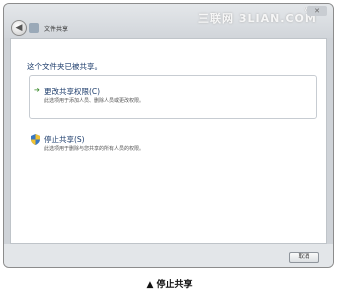  Describe the element at coordinates (64, 66) in the screenshot. I see `page-title: 这个文件夹已被共享。` at that location.